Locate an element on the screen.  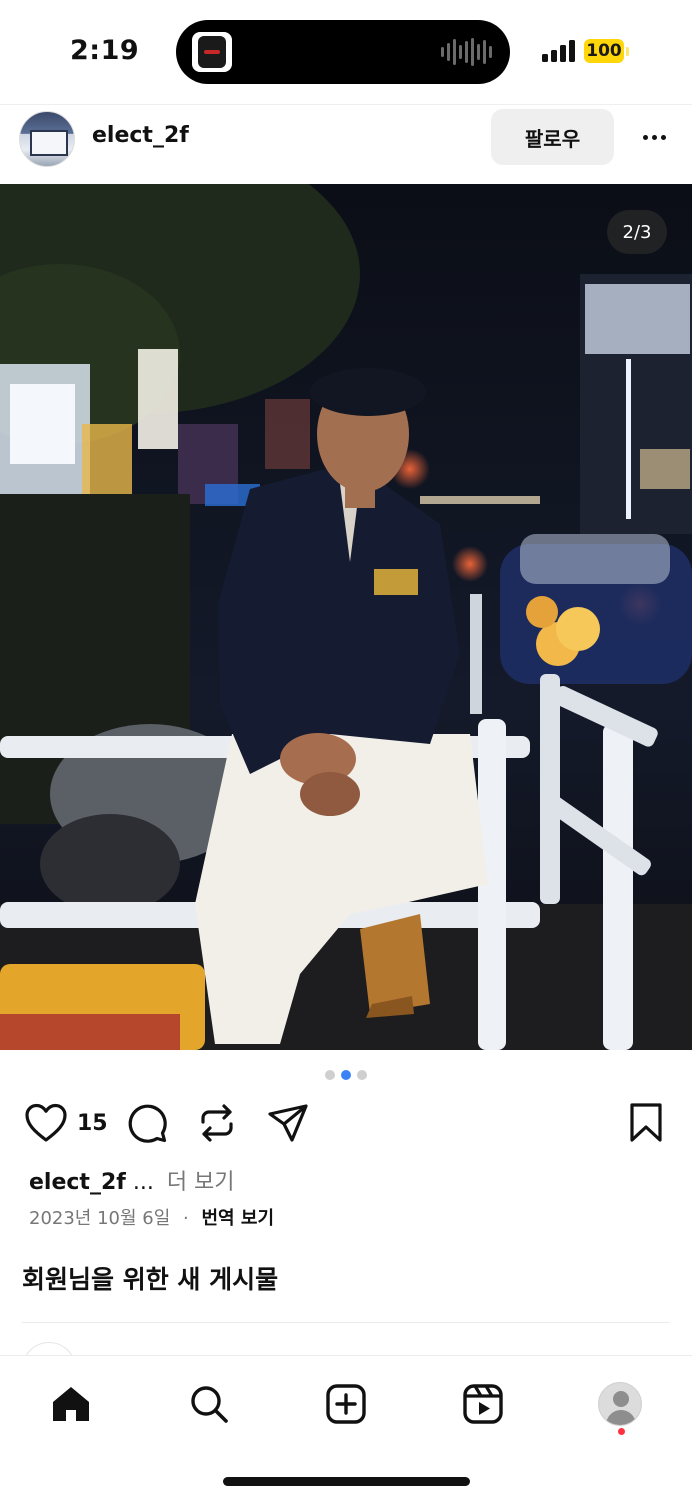
tab-create is located at coordinates (346, 1404).